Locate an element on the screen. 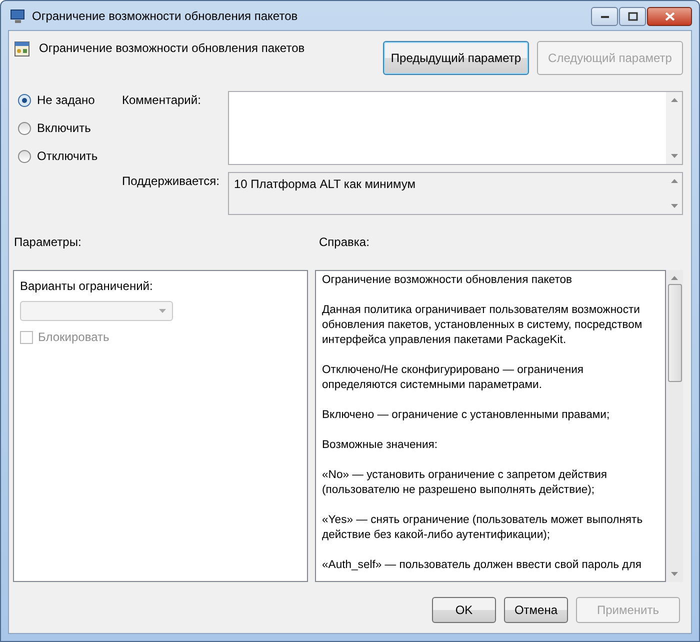 The image size is (700, 642). dialog-button: Отмена is located at coordinates (536, 610).